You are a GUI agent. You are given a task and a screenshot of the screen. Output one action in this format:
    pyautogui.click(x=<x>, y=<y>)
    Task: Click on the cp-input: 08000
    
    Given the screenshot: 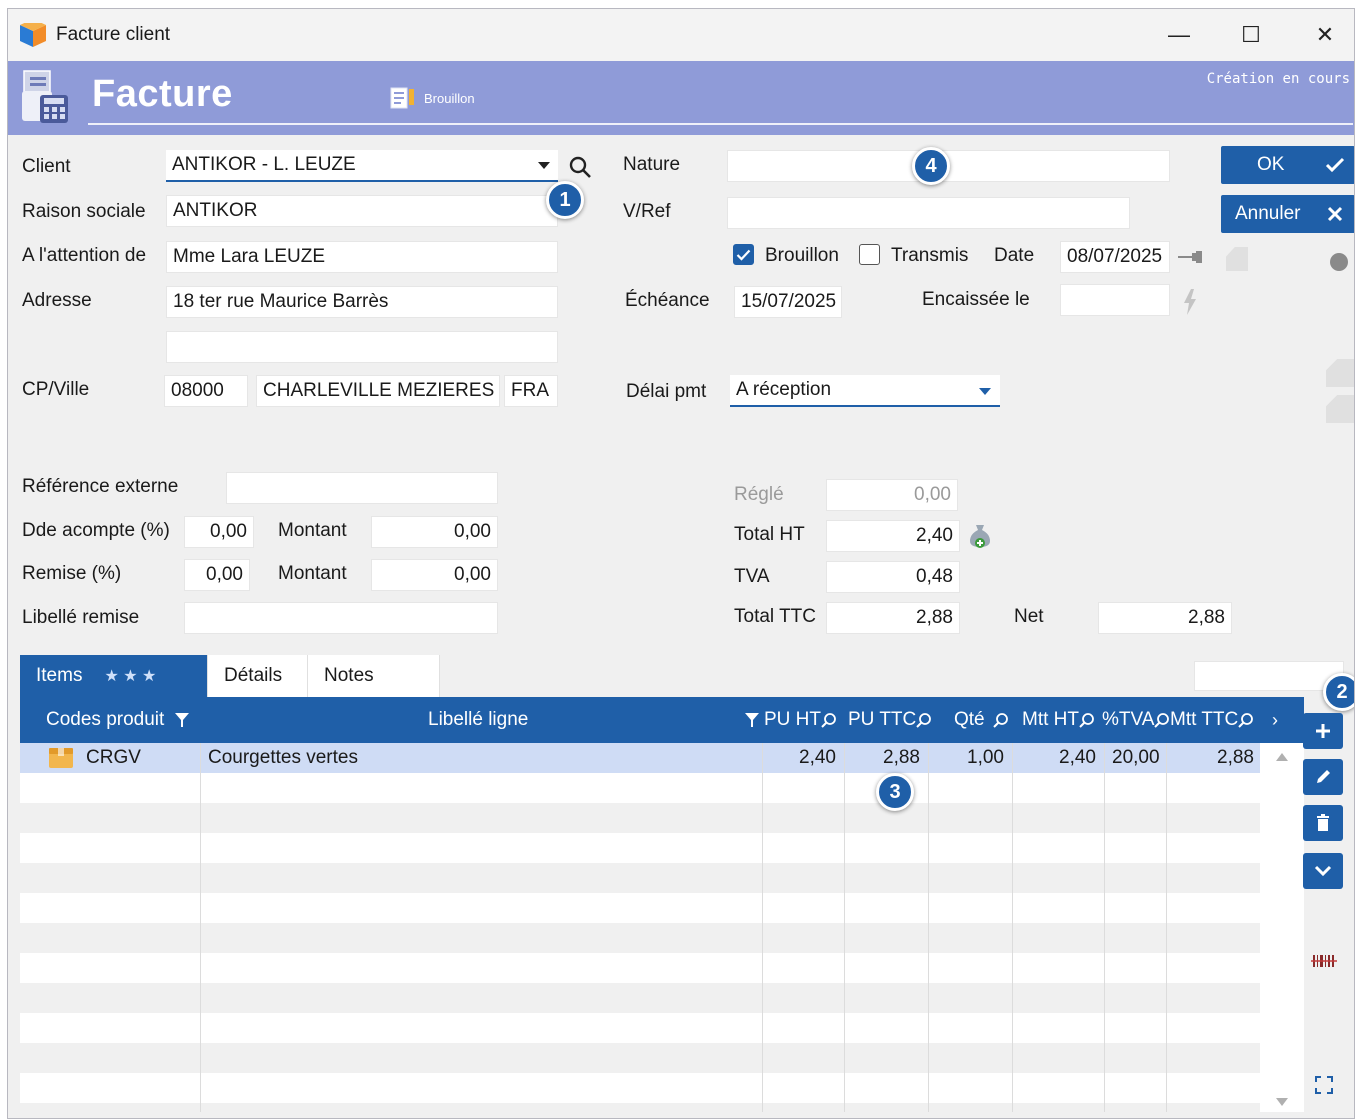 What is the action you would take?
    pyautogui.click(x=206, y=391)
    